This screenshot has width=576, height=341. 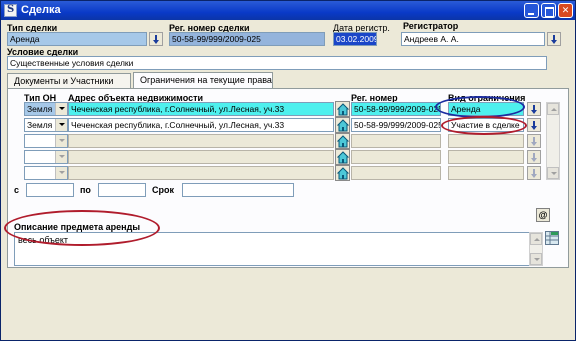 I want to click on deal-type-pick-button, so click(x=156, y=39).